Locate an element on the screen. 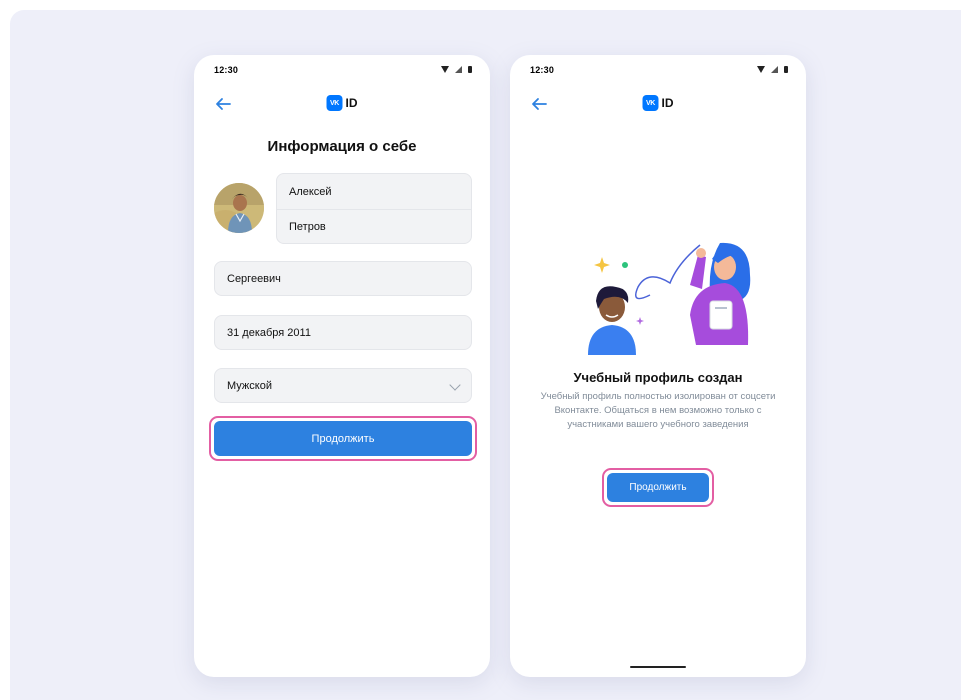  birth-date-value: 31 декабря 2011 is located at coordinates (269, 332).